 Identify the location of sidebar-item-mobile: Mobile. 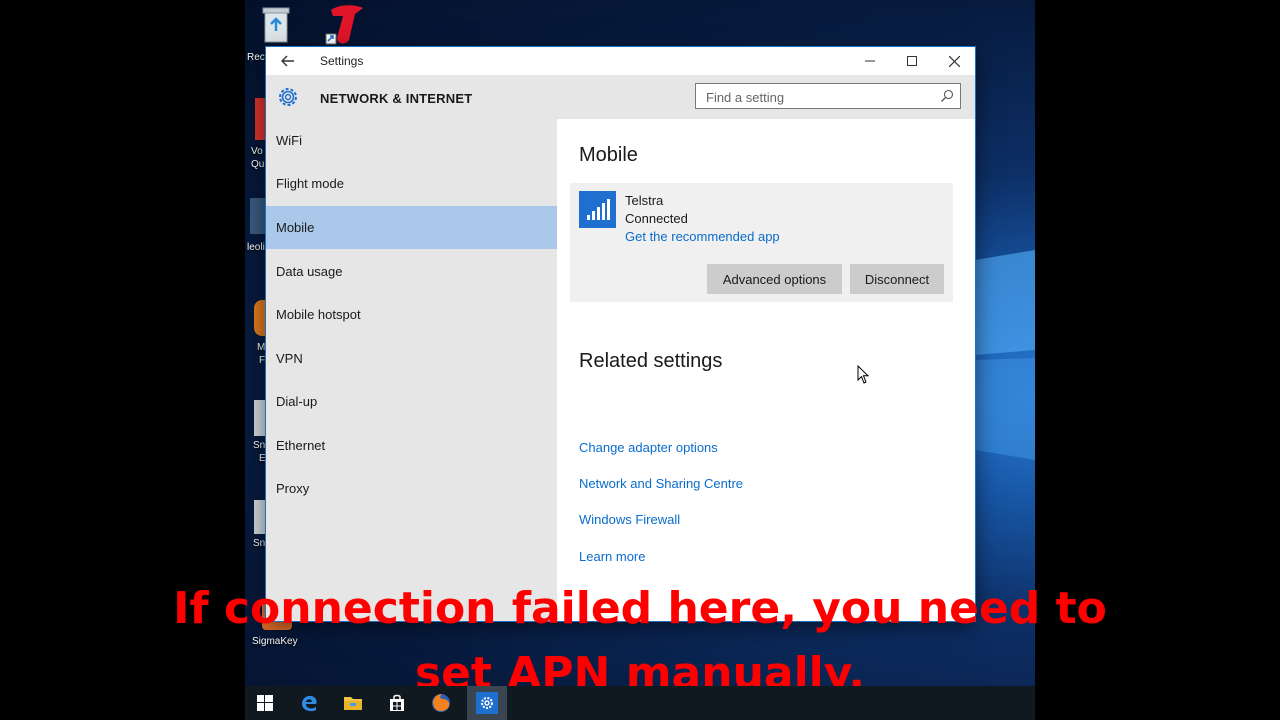
(411, 227).